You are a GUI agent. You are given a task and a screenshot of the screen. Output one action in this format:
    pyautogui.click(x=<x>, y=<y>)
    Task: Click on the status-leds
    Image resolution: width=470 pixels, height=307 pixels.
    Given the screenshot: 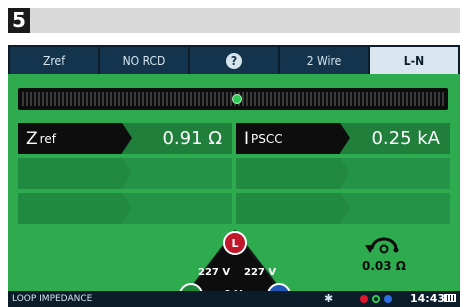 What is the action you would take?
    pyautogui.click(x=376, y=299)
    